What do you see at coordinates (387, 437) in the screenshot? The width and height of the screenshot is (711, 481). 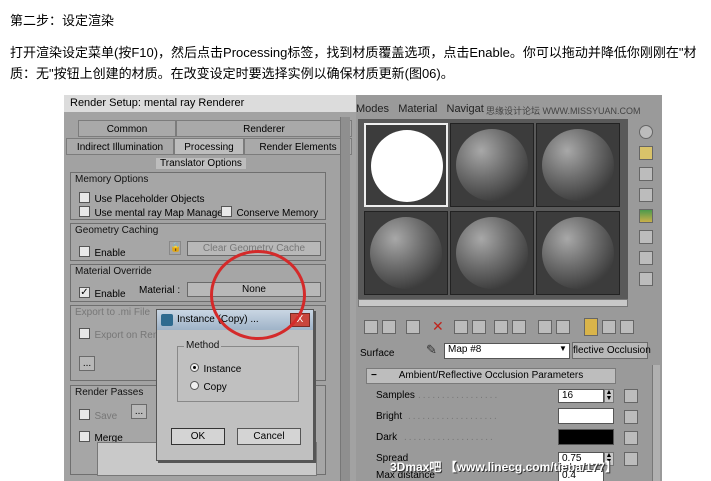 I see `dark-label: Dark` at bounding box center [387, 437].